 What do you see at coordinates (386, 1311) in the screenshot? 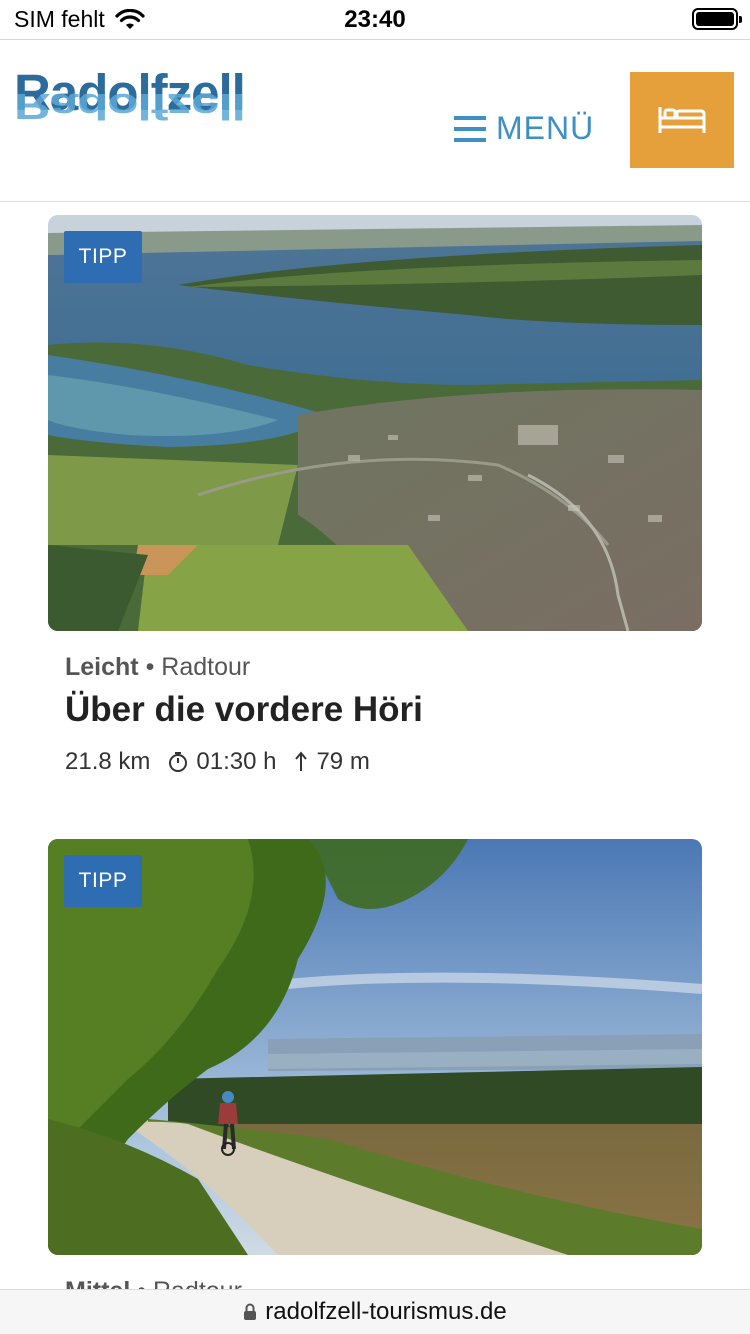
I see `url-text: radolfzell-tourismus.de` at bounding box center [386, 1311].